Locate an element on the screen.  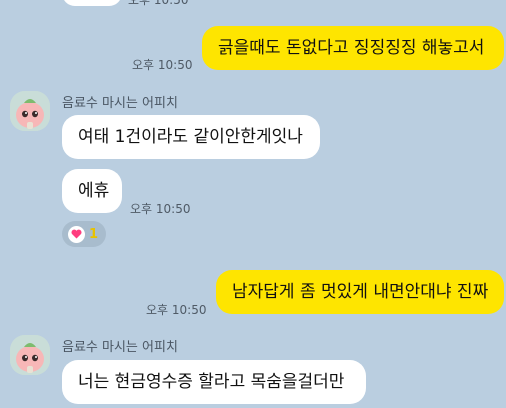
outgoing-message-bubble: 남자답게 좀 멋있게 내면안대냐 진짜 is located at coordinates (360, 292).